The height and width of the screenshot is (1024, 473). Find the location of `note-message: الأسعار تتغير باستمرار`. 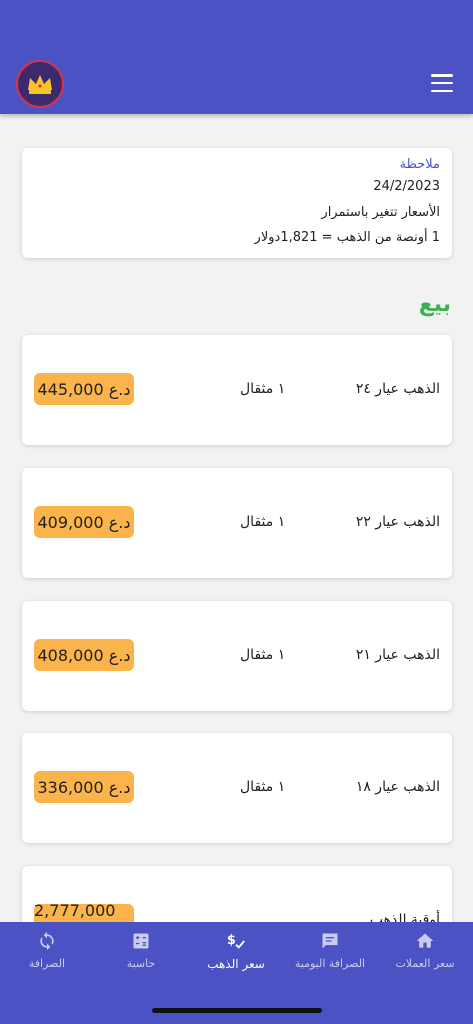

note-message: الأسعار تتغير باستمرار is located at coordinates (380, 212).